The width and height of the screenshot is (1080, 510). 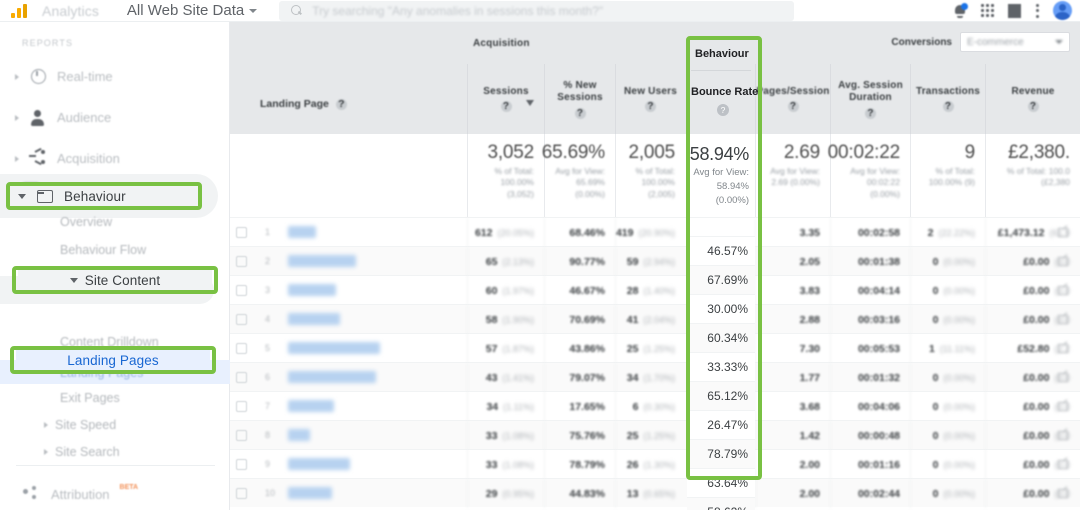 I want to click on sidebar-item-site-search: Site Search, so click(x=115, y=451).